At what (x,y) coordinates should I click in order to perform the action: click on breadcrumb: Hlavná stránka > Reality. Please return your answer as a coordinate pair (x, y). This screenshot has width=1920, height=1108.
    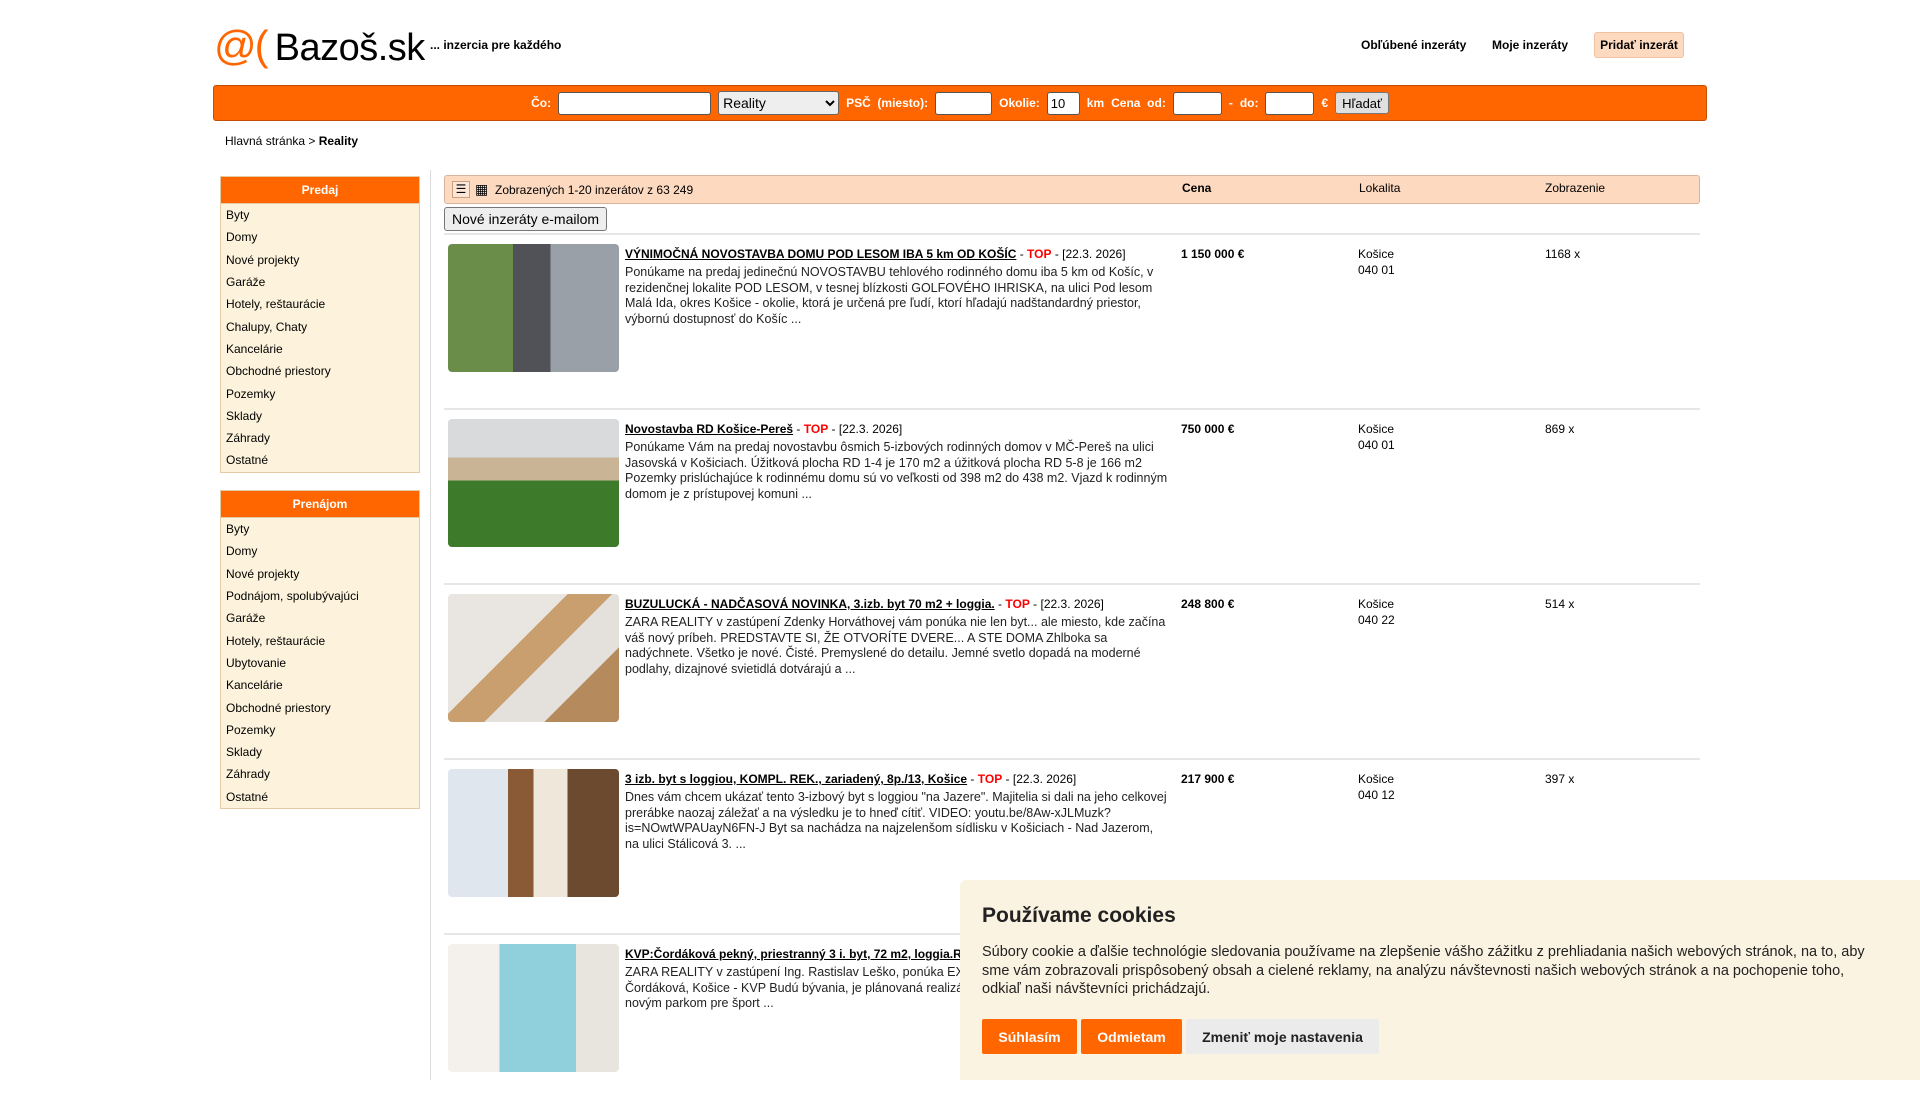
    Looking at the image, I should click on (291, 141).